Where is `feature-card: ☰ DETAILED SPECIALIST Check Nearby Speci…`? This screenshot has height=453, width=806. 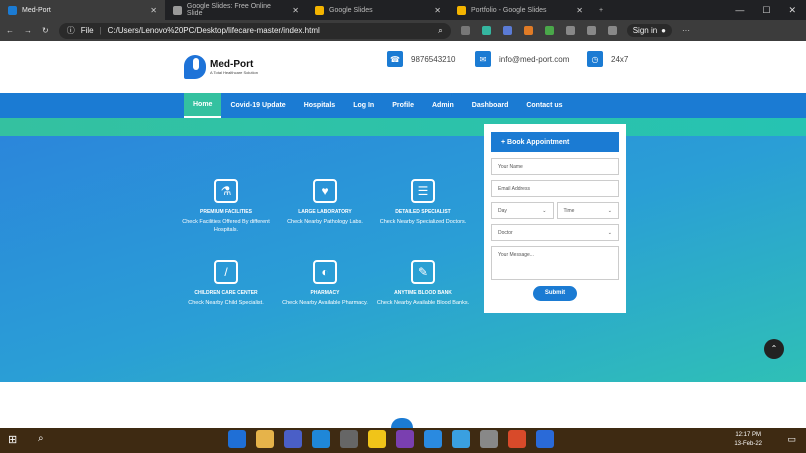
feature-card: ☰ DETAILED SPECIALIST Check Nearby Speci… is located at coordinates (423, 202).